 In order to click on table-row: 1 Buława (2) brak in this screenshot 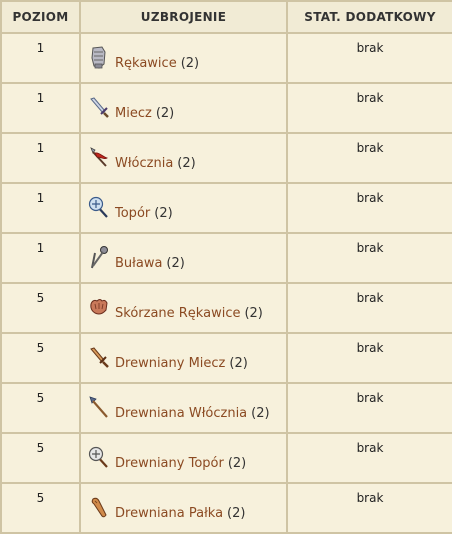, I will do `click(226, 258)`.